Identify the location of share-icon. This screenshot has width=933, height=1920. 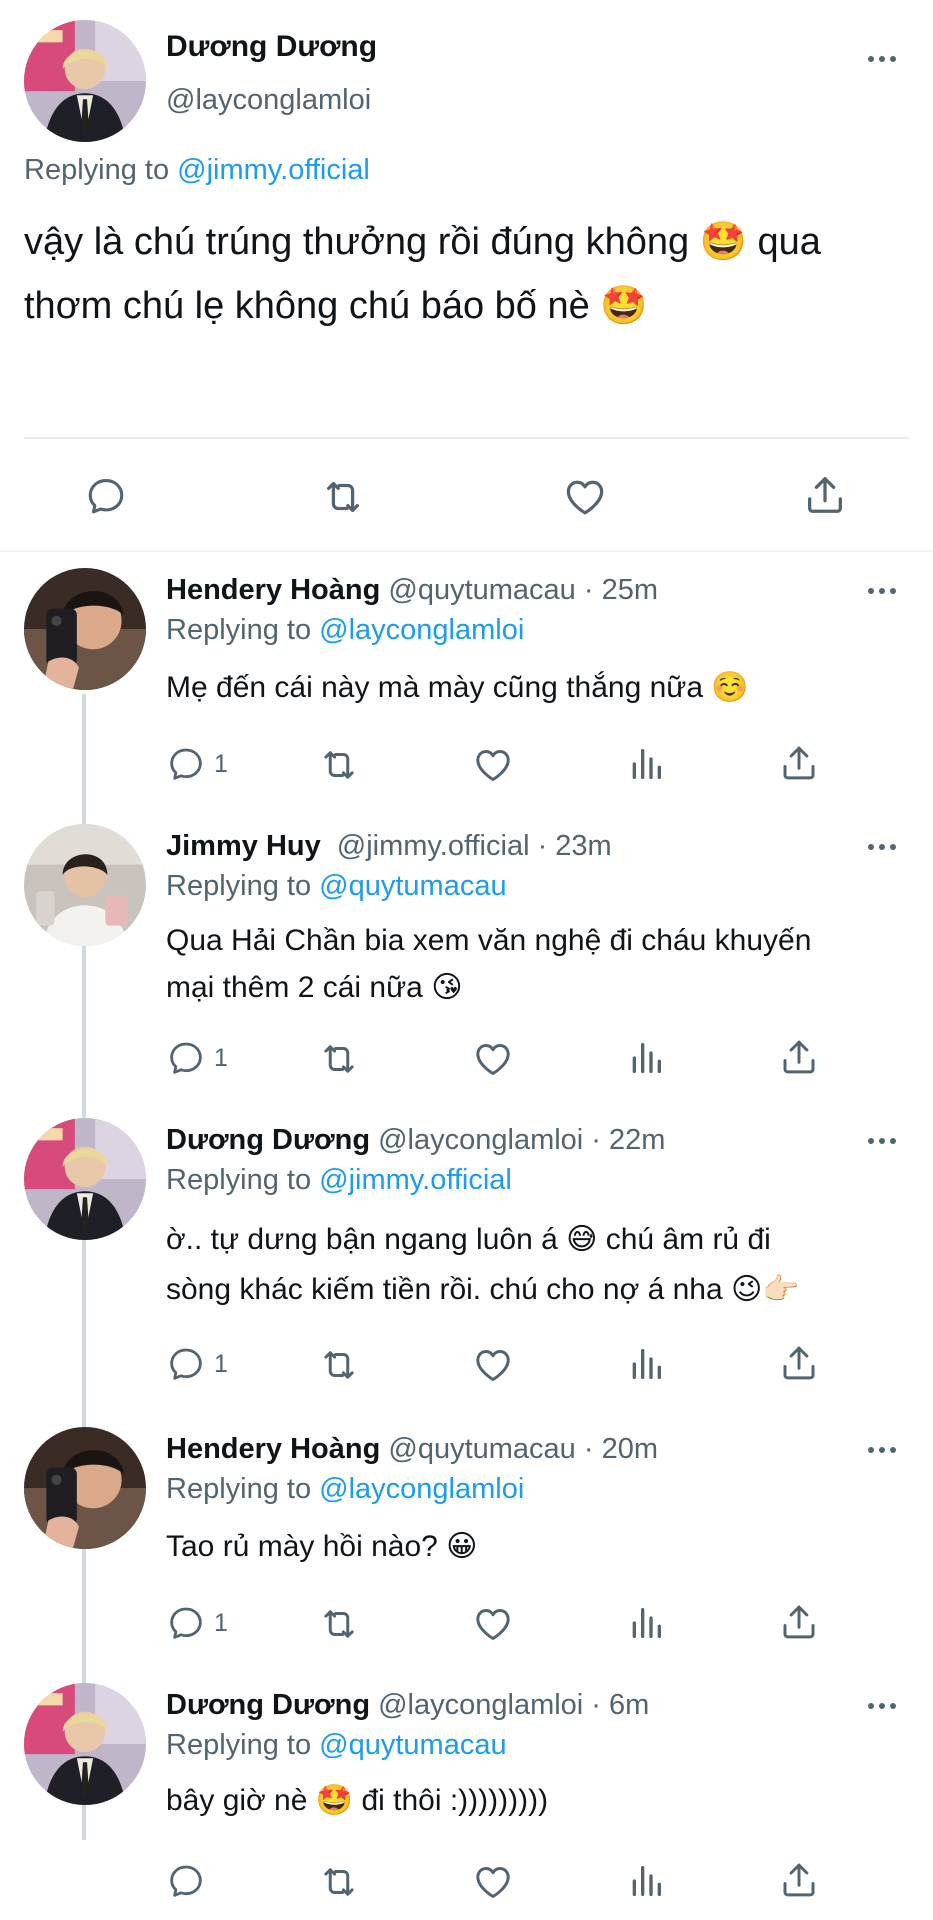
(799, 1622).